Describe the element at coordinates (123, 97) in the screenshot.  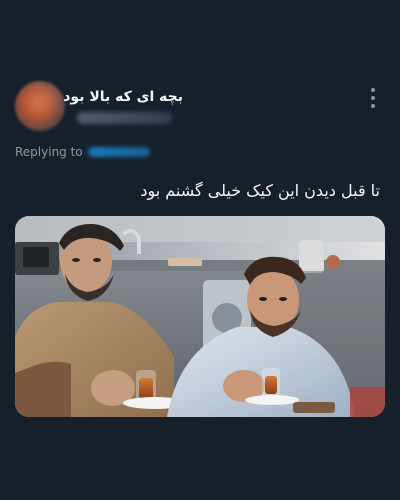
I see `author-name: بچه ای که بالا بود` at that location.